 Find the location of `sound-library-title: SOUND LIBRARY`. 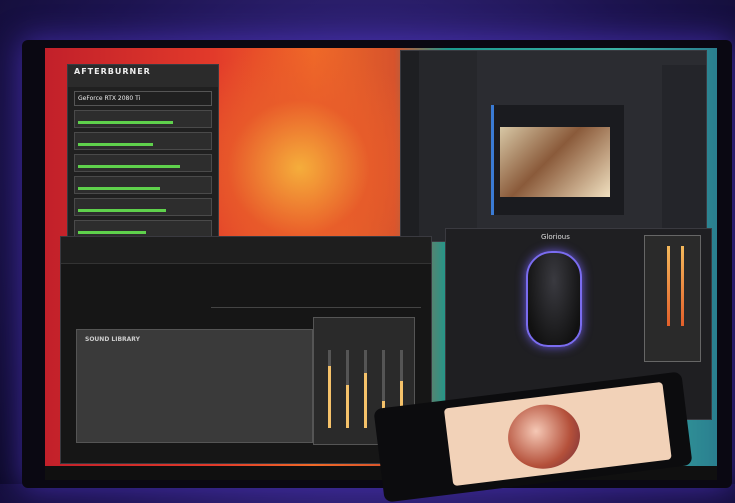

sound-library-title: SOUND LIBRARY is located at coordinates (112, 339).